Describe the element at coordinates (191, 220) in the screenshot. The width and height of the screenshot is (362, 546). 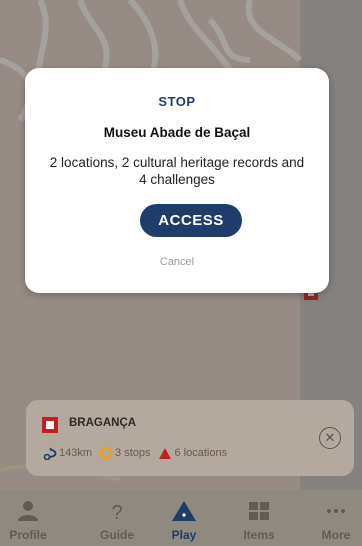
I see `access-button: ACCESS` at that location.